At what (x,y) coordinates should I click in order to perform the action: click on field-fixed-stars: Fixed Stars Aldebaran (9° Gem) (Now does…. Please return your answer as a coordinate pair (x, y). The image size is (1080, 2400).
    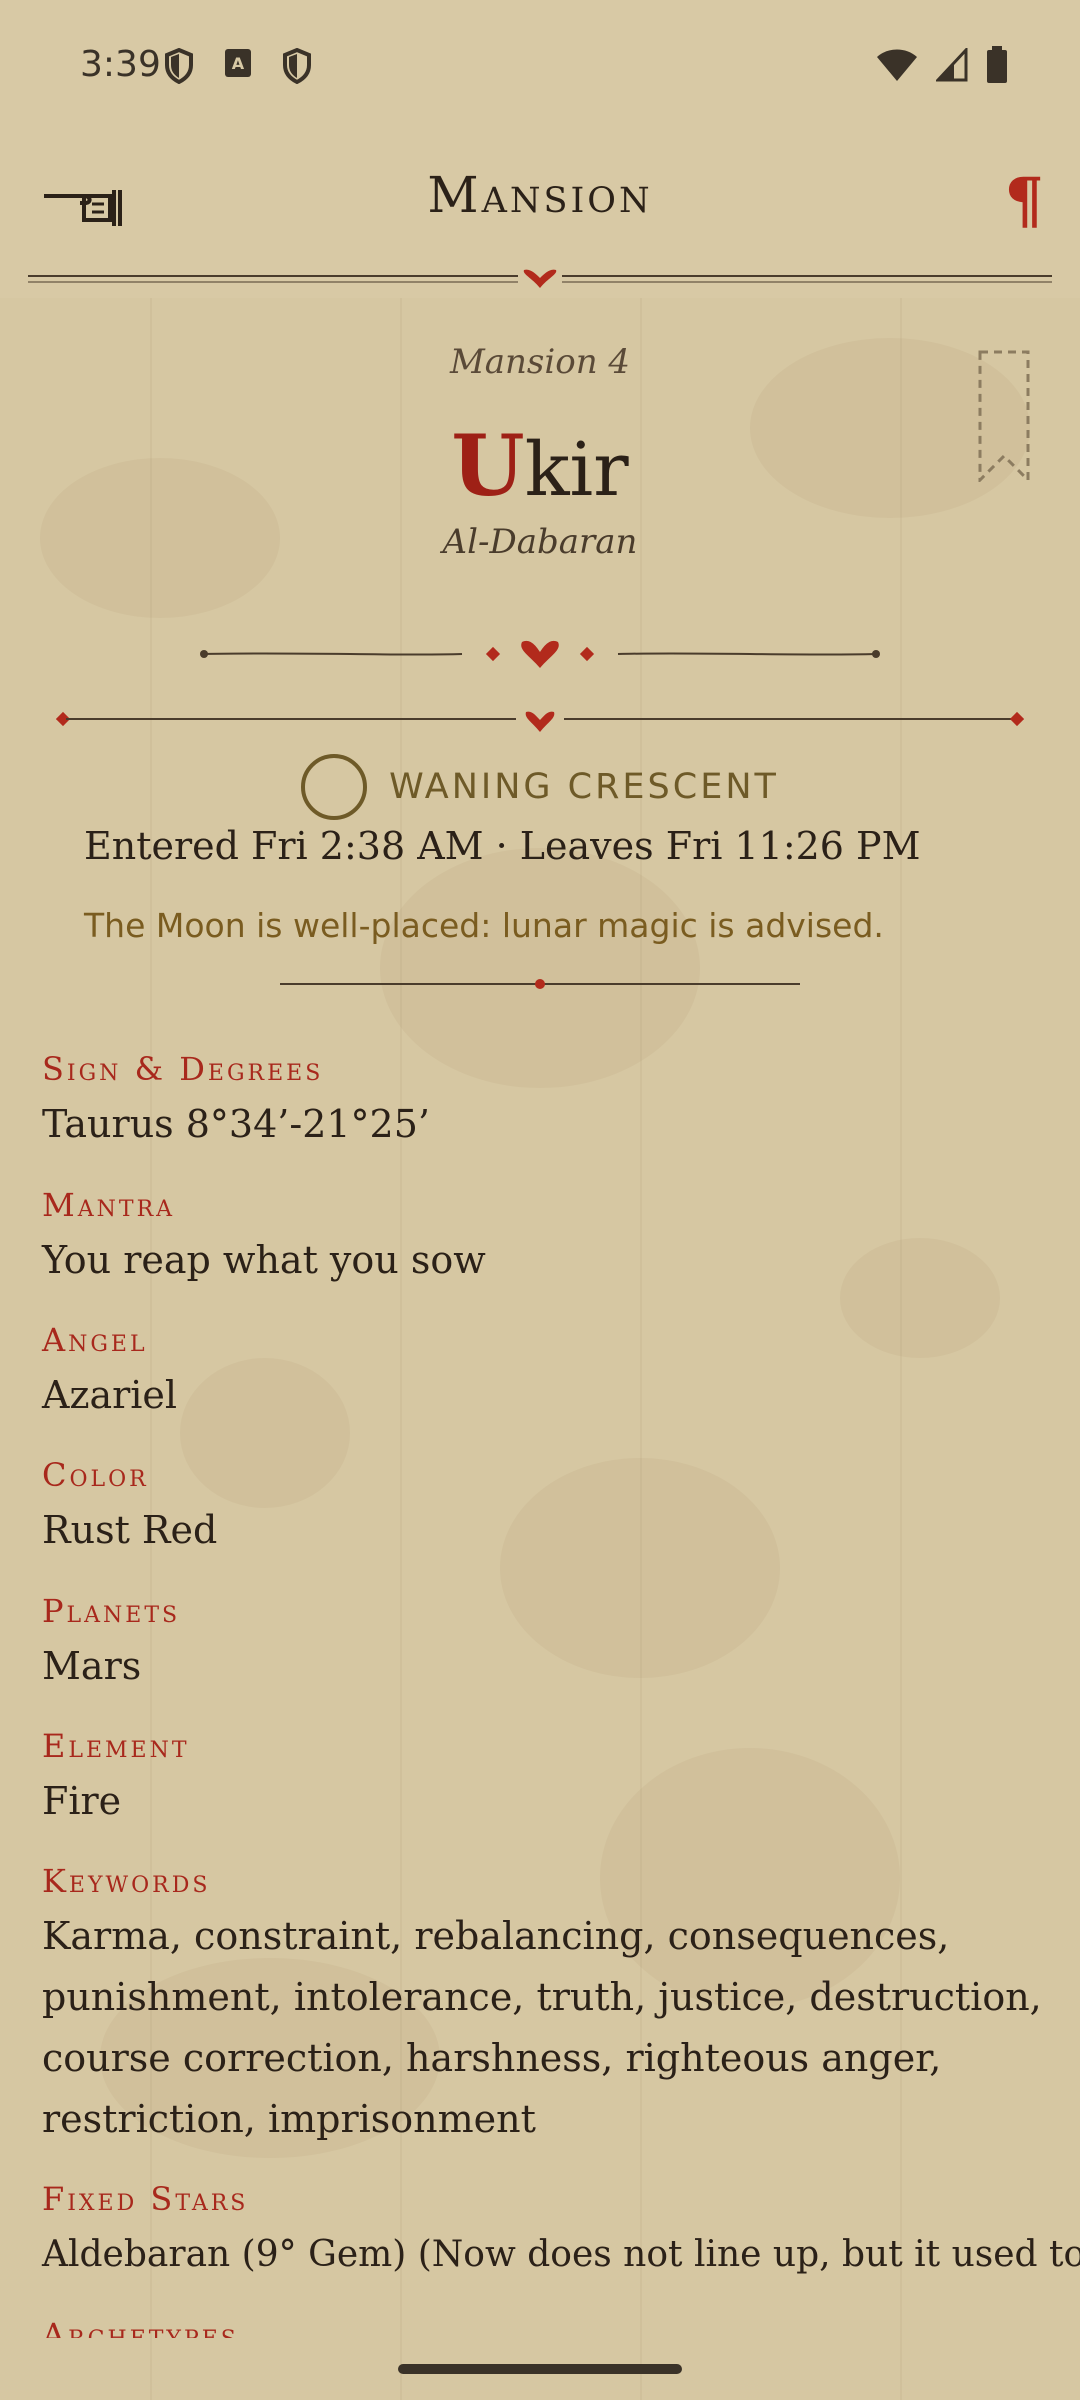
    Looking at the image, I should click on (561, 2232).